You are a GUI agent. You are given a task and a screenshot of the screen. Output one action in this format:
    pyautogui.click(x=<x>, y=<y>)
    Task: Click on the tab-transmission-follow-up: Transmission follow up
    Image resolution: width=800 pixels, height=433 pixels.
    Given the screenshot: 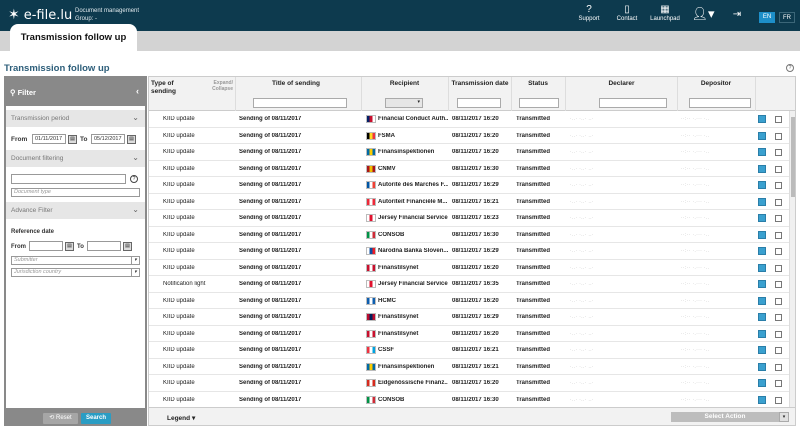 What is the action you would take?
    pyautogui.click(x=73, y=37)
    